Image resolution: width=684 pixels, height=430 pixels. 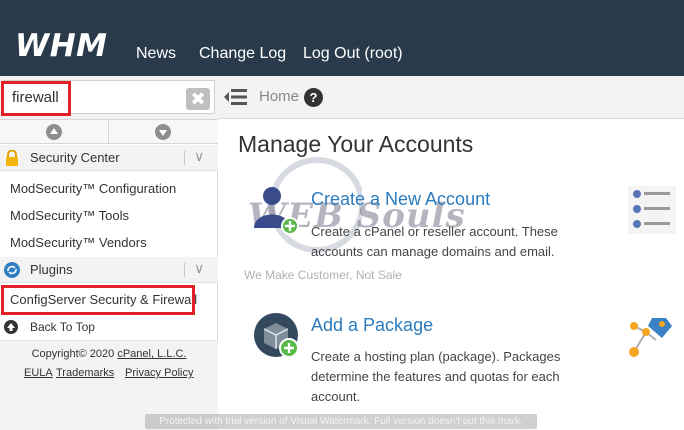 I want to click on help-icon: ?, so click(x=313, y=97).